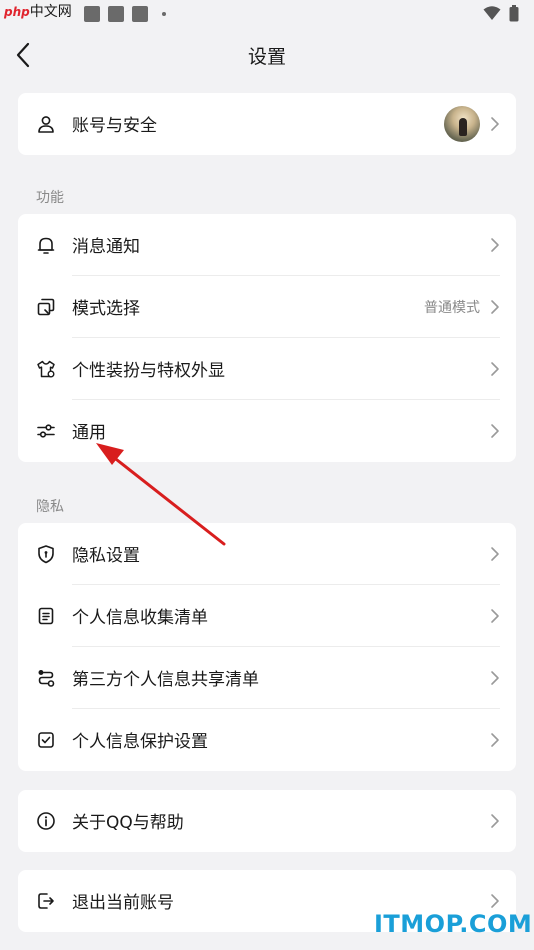 Image resolution: width=534 pixels, height=950 pixels. Describe the element at coordinates (123, 903) in the screenshot. I see `logout-label: 退出当前账号` at that location.